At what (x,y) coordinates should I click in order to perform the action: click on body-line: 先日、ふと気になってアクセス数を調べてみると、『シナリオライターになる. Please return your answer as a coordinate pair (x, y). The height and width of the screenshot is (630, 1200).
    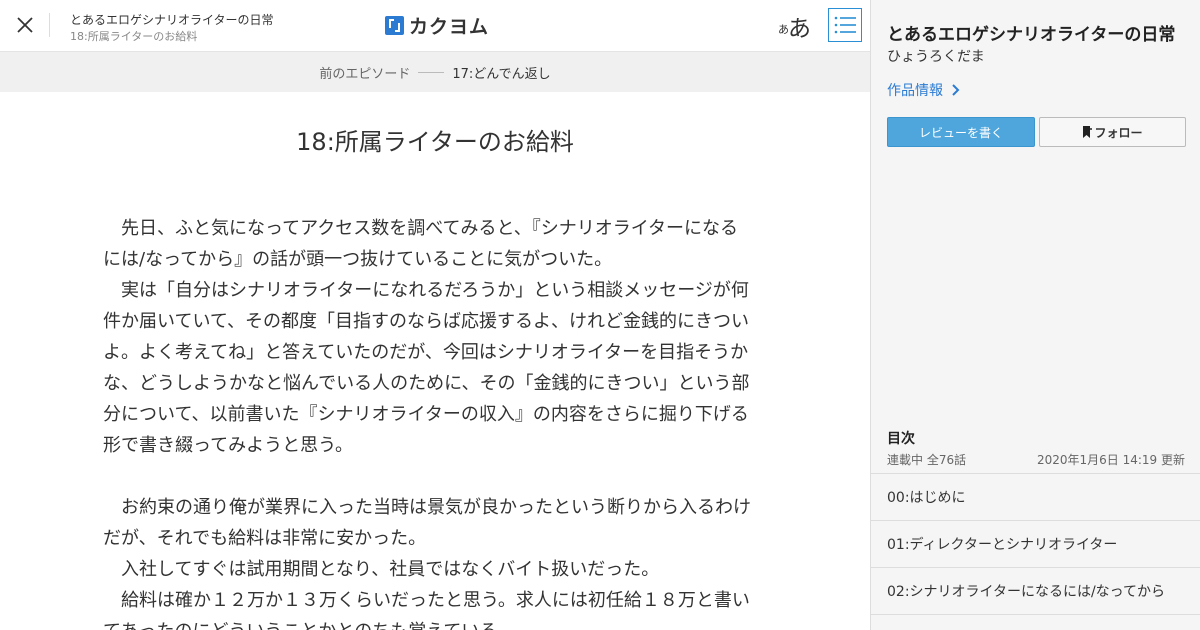
    Looking at the image, I should click on (421, 228).